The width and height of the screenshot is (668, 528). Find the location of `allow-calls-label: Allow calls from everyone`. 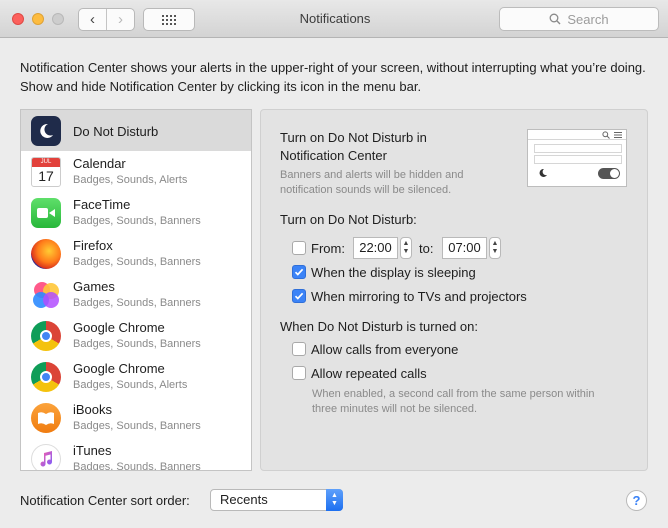

allow-calls-label: Allow calls from everyone is located at coordinates (385, 349).